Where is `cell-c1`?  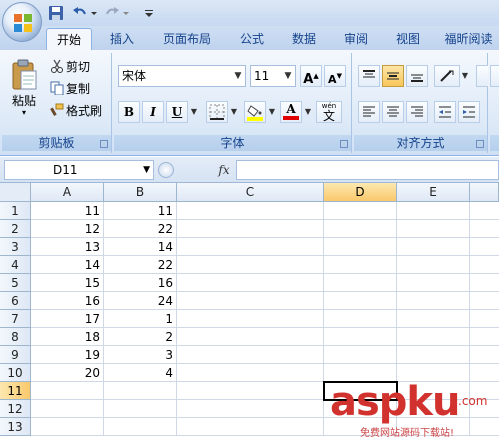
cell-c1 is located at coordinates (250, 211).